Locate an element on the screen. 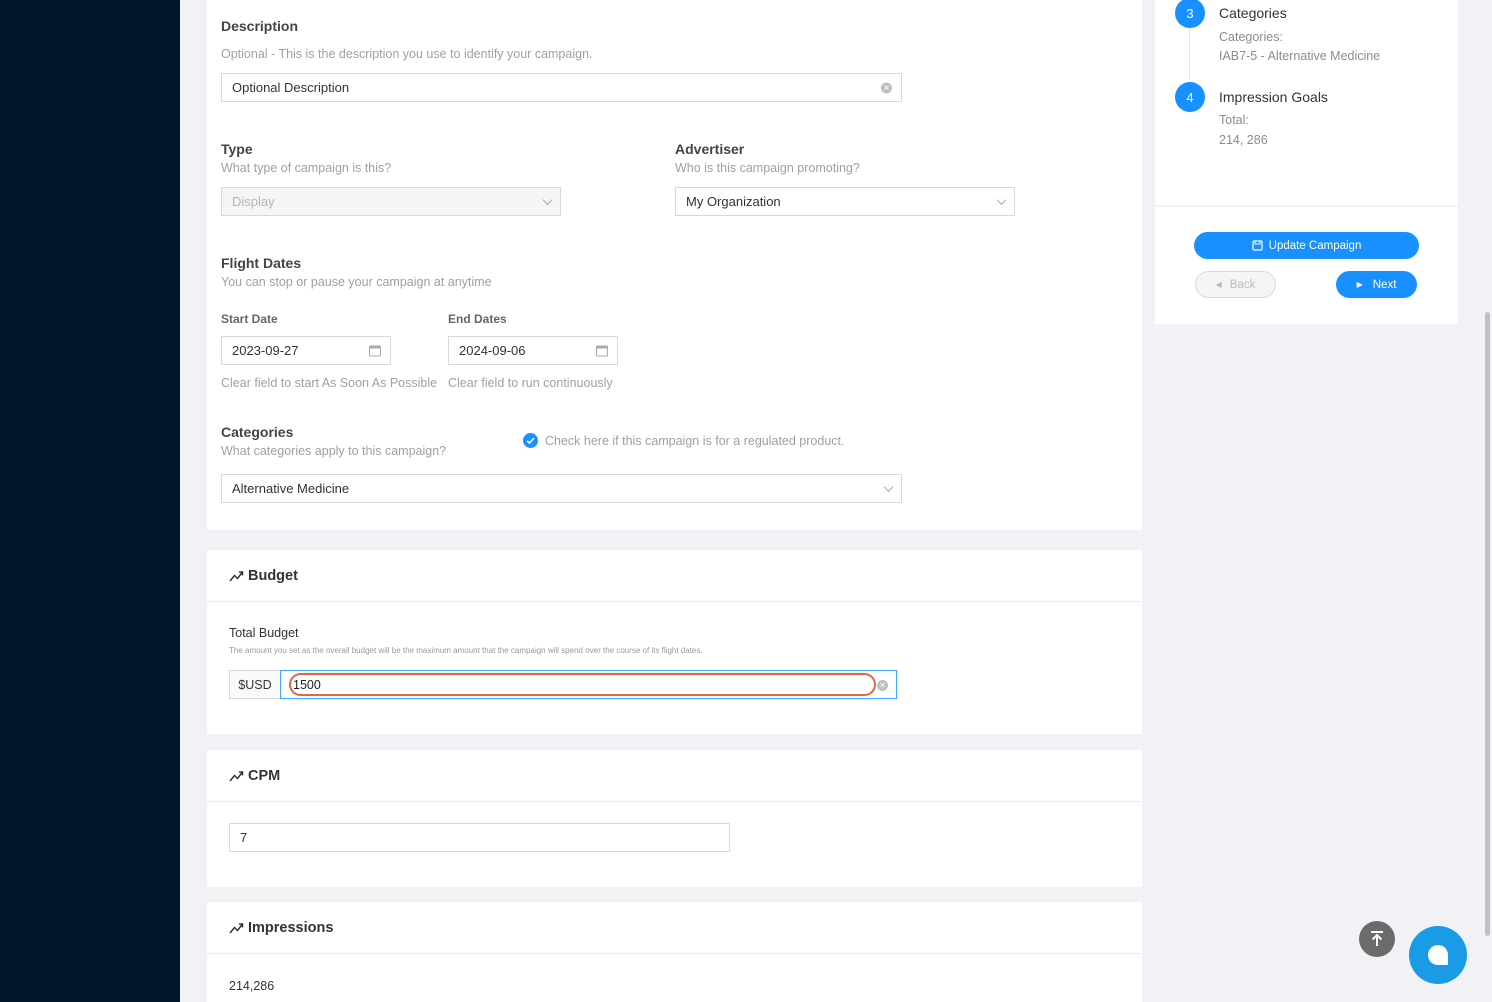 The width and height of the screenshot is (1492, 1002). categories-value: Alternative Medicine is located at coordinates (291, 488).